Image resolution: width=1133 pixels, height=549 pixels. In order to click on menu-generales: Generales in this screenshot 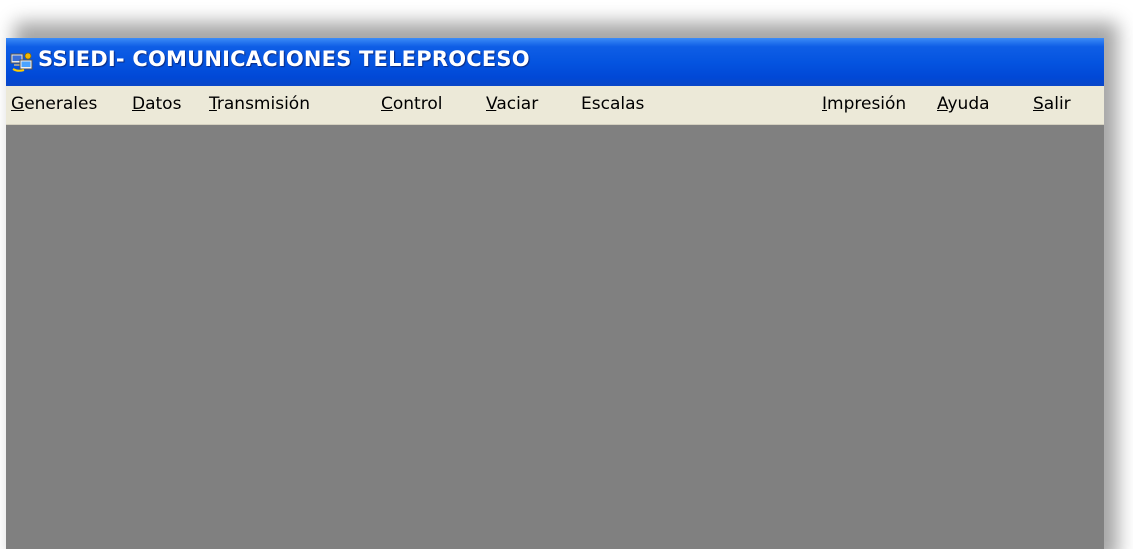, I will do `click(54, 104)`.